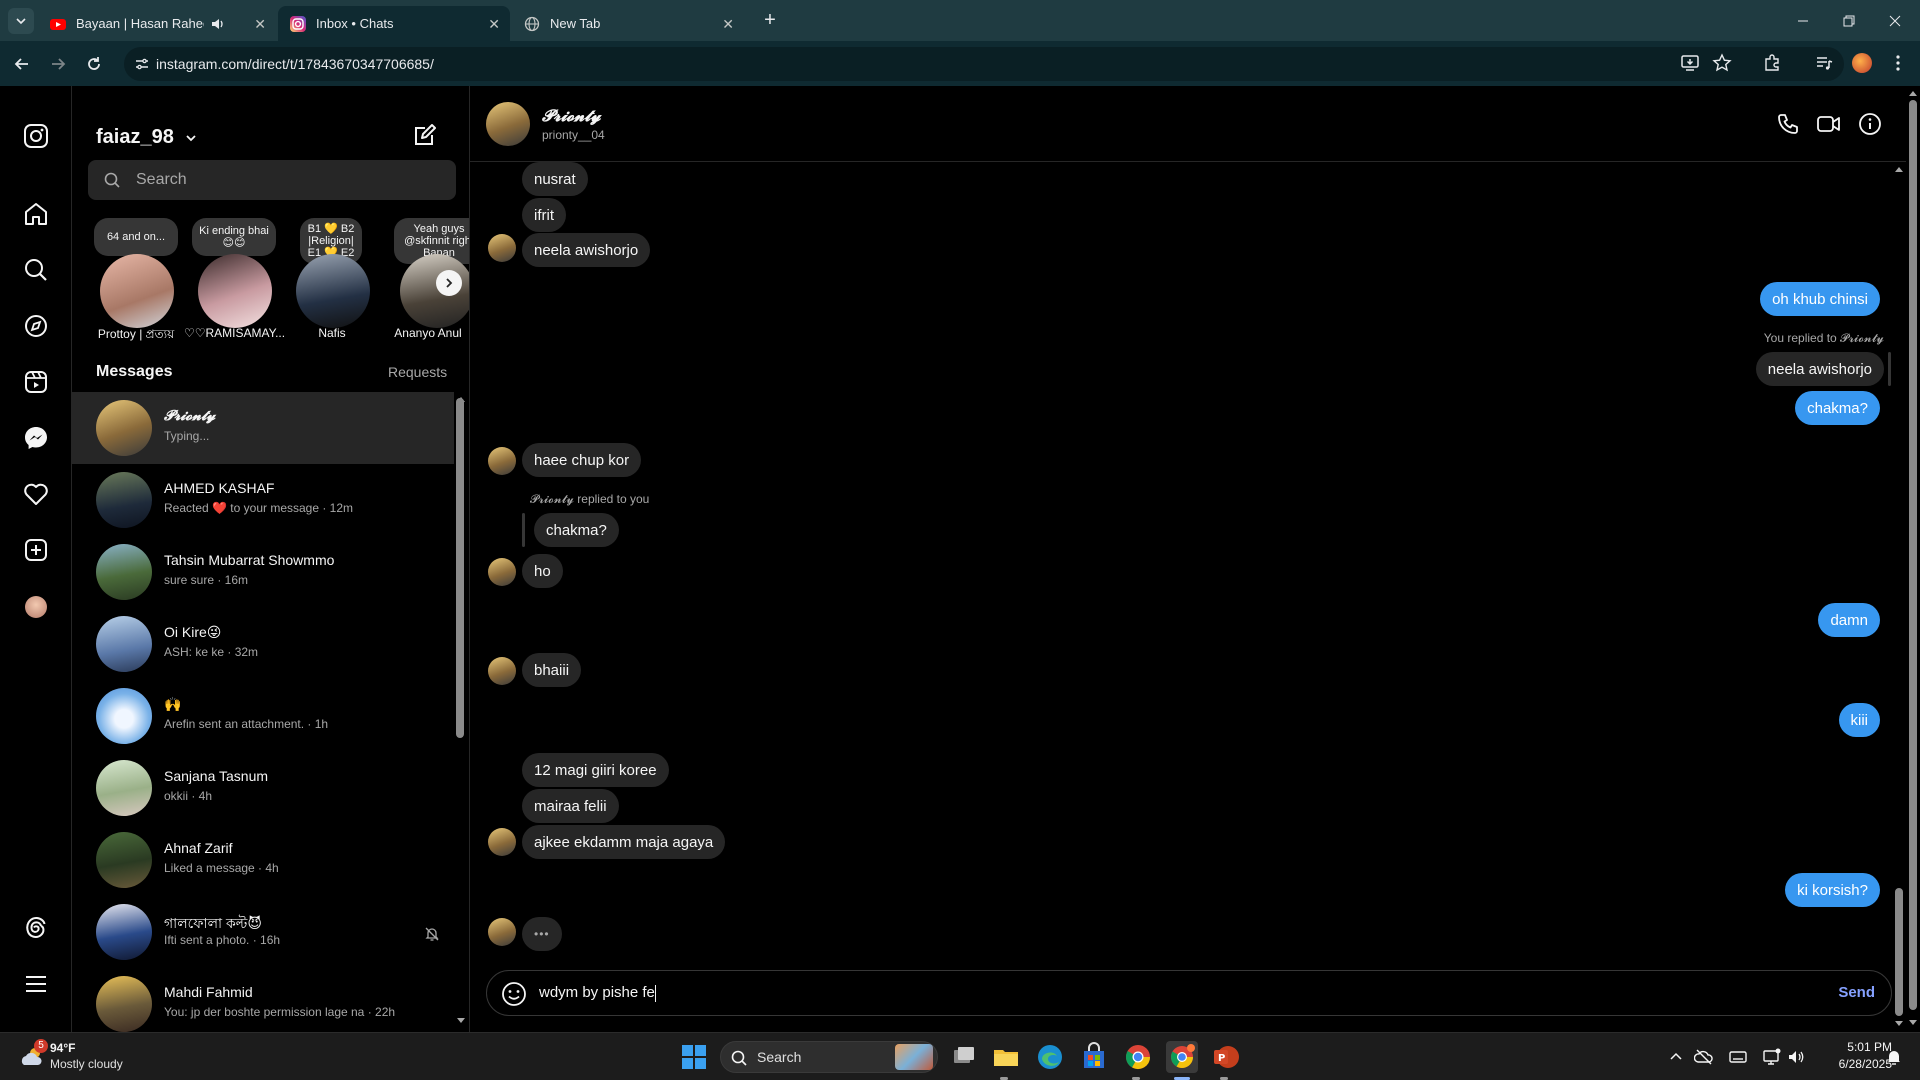  What do you see at coordinates (263, 716) in the screenshot?
I see `conversation-item: 🙌 Arefin sent an attachment. · 1h` at bounding box center [263, 716].